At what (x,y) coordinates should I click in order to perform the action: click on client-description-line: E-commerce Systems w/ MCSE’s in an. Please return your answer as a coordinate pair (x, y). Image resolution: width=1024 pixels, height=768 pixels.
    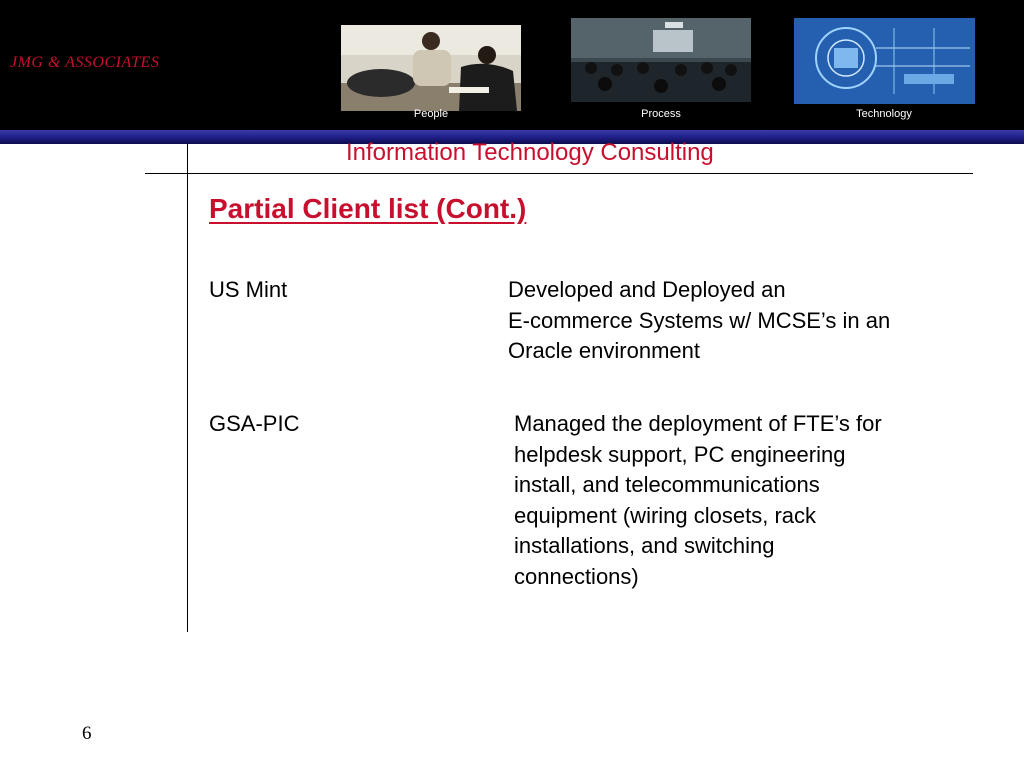
    Looking at the image, I should click on (699, 320).